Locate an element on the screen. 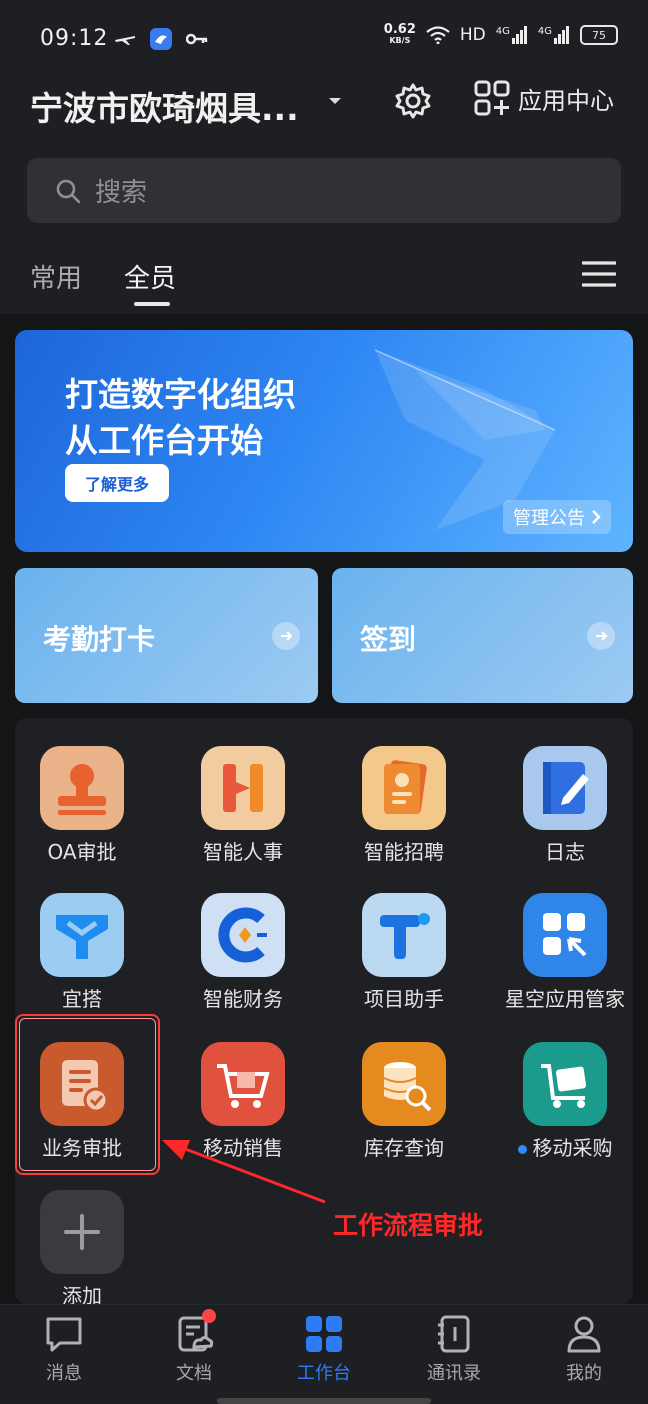 This screenshot has width=648, height=1404. chevron-right-icon is located at coordinates (596, 517).